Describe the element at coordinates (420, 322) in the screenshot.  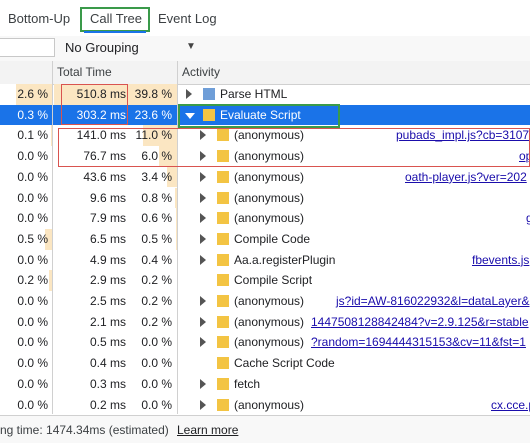
I see `source-link: 1447508128842484?v=2.9.125&r=stable` at that location.